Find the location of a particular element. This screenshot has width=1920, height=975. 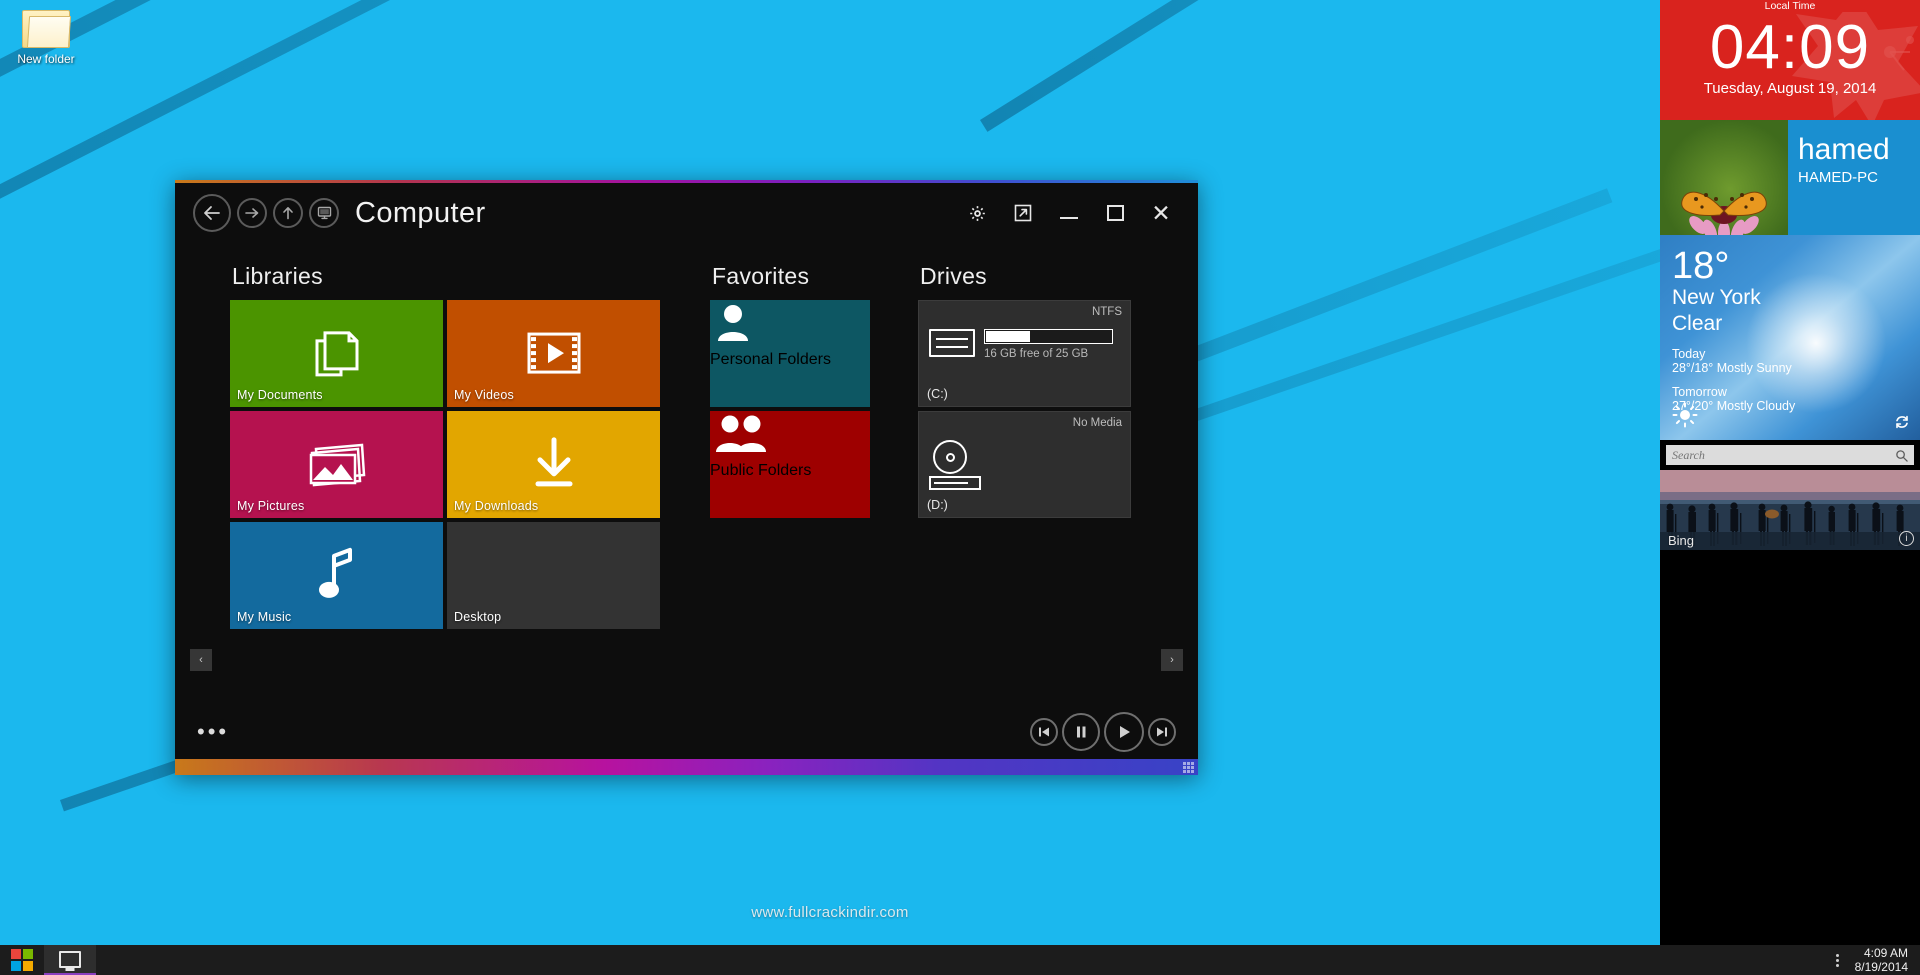

search-row is located at coordinates (1790, 455).